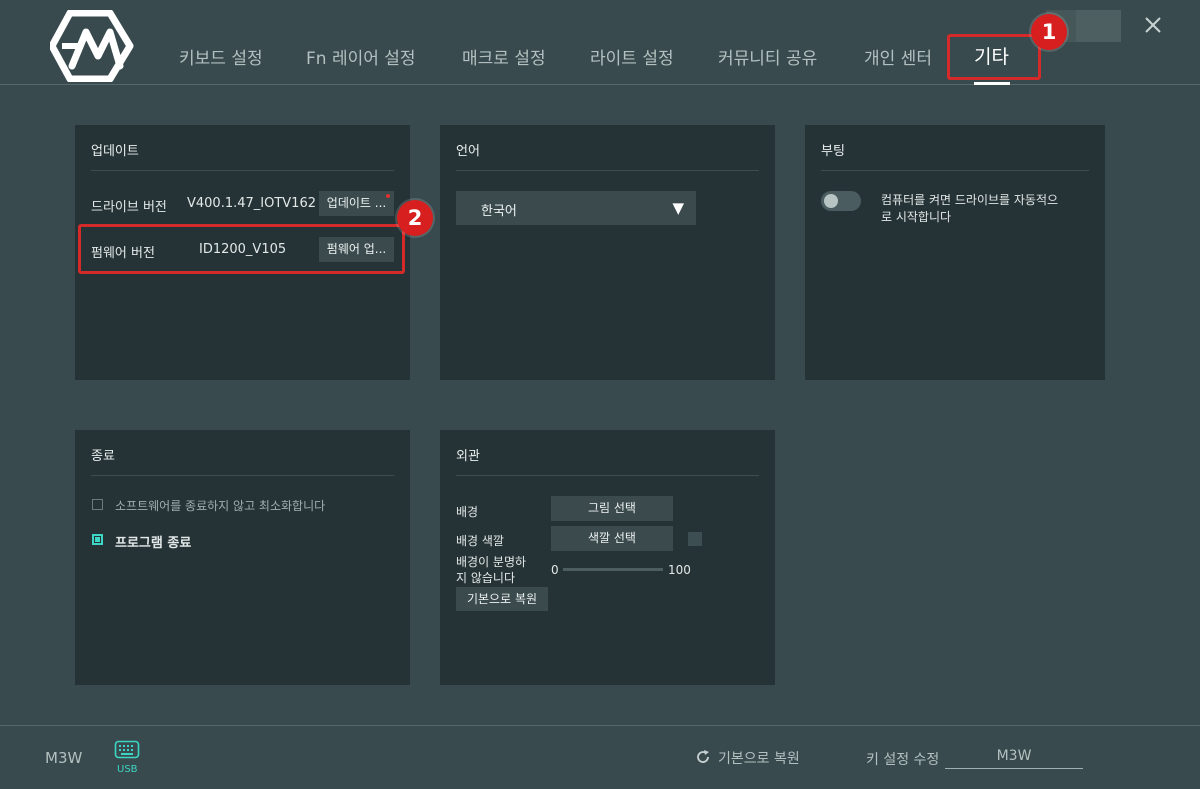  Describe the element at coordinates (970, 200) in the screenshot. I see `autostart-description-line1: 컴퓨터를 켜면 드라이브를 자동적으` at that location.